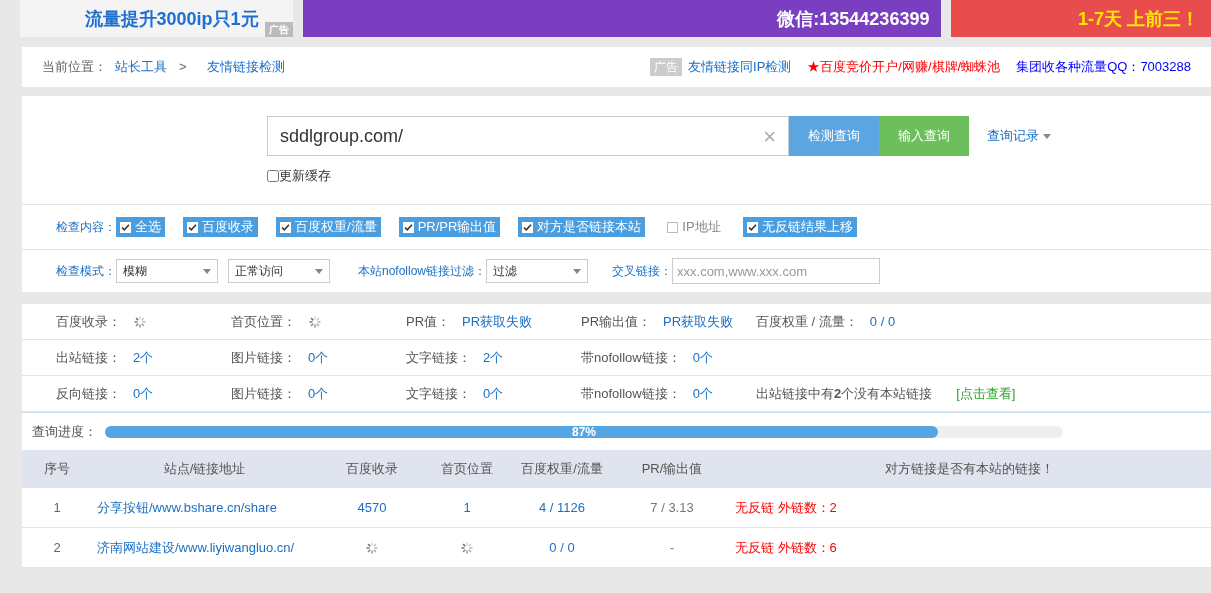  I want to click on view-link: [点击查看], so click(986, 393).